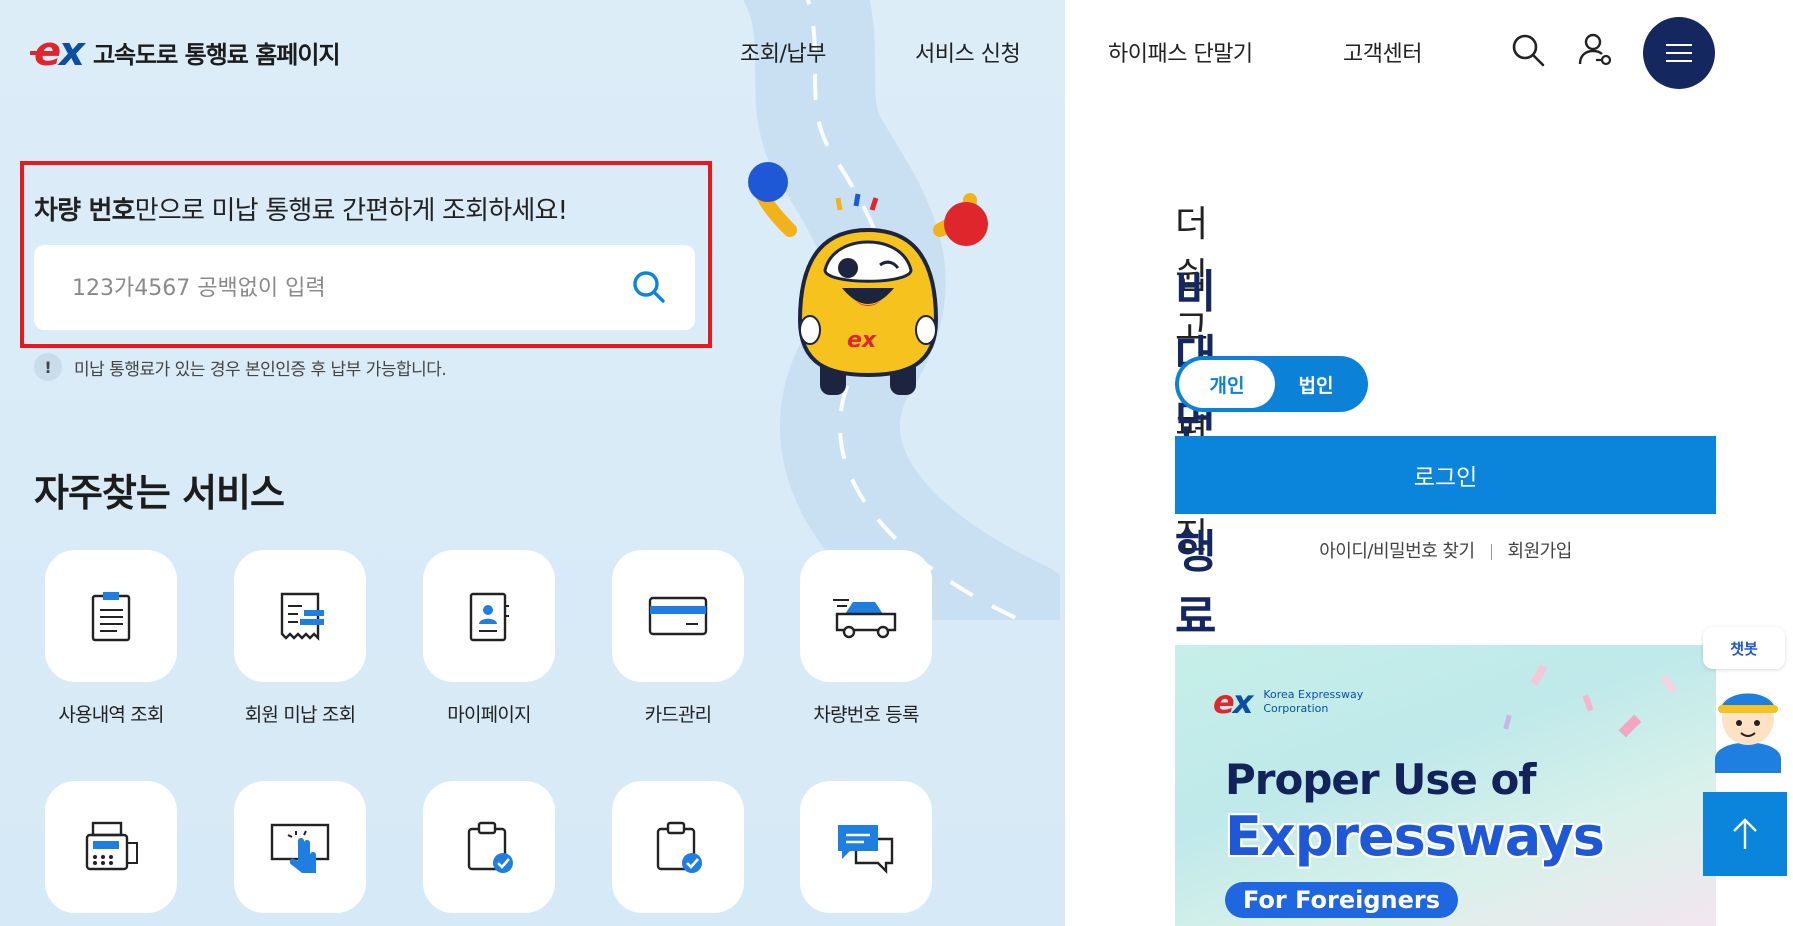 The width and height of the screenshot is (1793, 926). What do you see at coordinates (868, 278) in the screenshot?
I see `mascot-car-illustration: ex` at bounding box center [868, 278].